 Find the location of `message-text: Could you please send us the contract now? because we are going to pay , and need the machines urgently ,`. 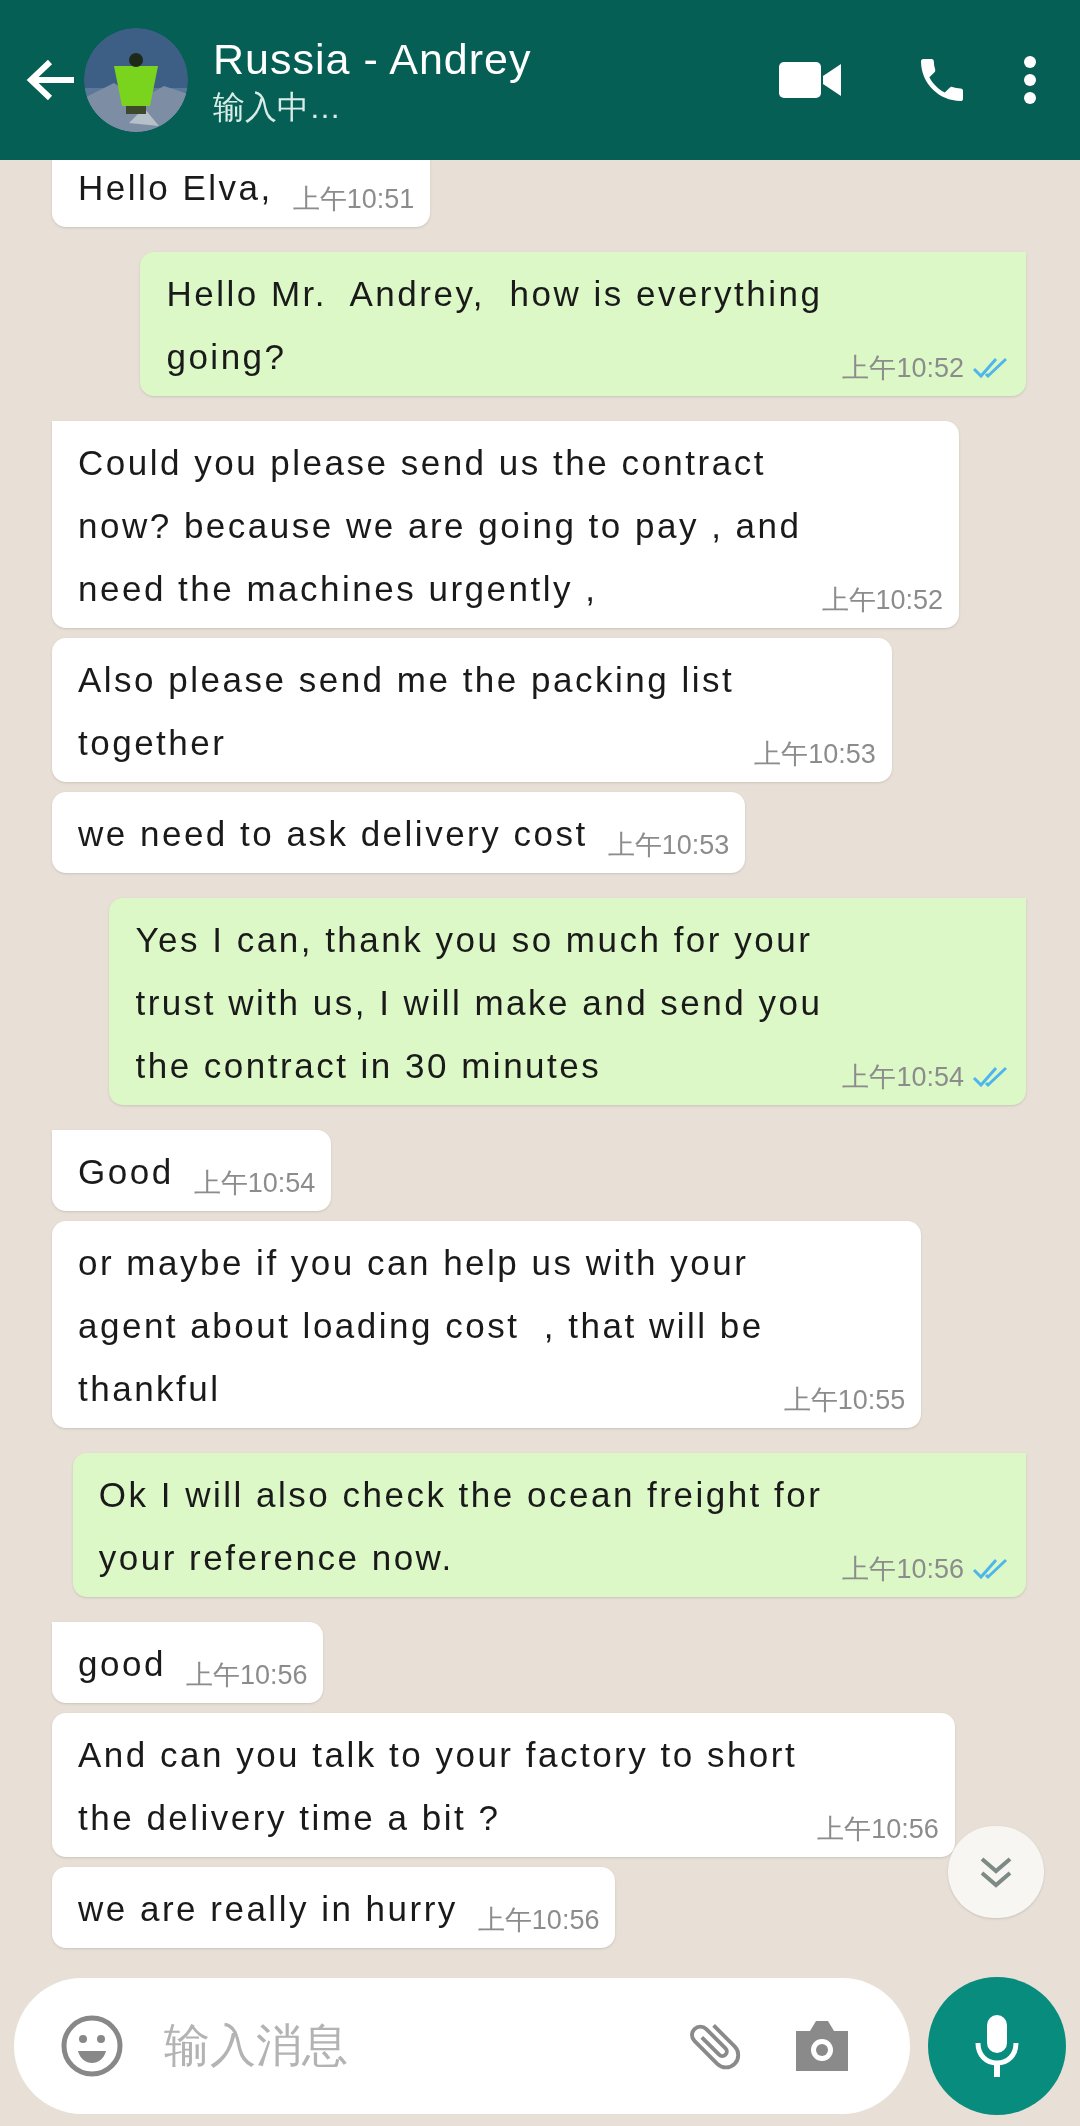

message-text: Could you please send us the contract now? because we are going to pay , and need the machines urgently , is located at coordinates (440, 526).